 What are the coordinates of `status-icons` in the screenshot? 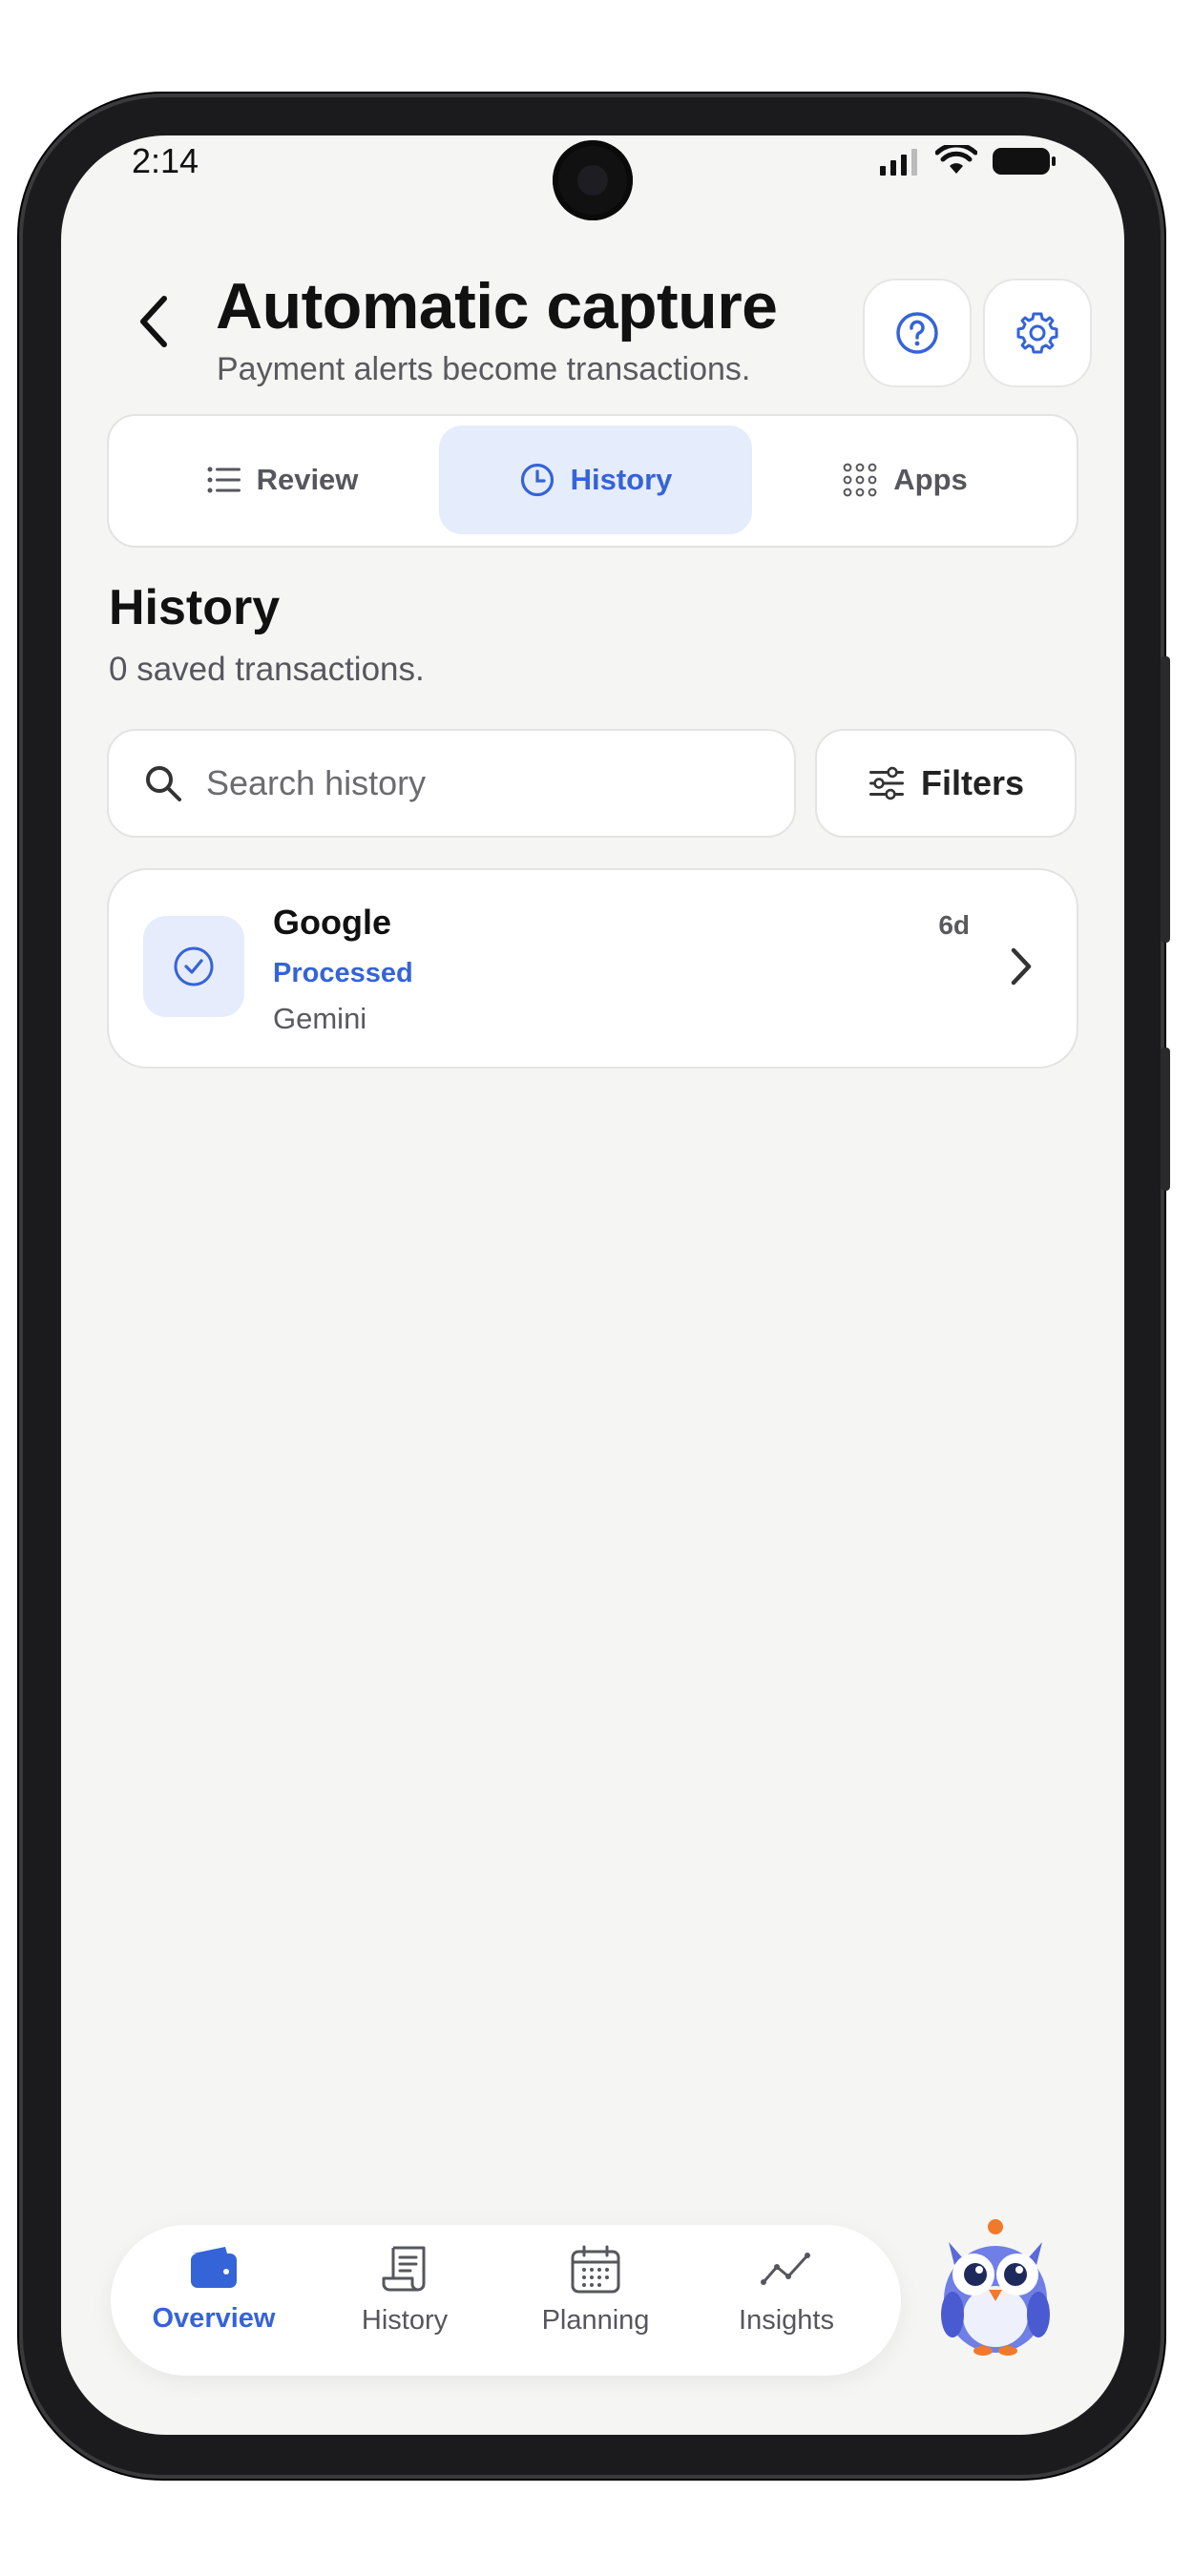 It's located at (968, 161).